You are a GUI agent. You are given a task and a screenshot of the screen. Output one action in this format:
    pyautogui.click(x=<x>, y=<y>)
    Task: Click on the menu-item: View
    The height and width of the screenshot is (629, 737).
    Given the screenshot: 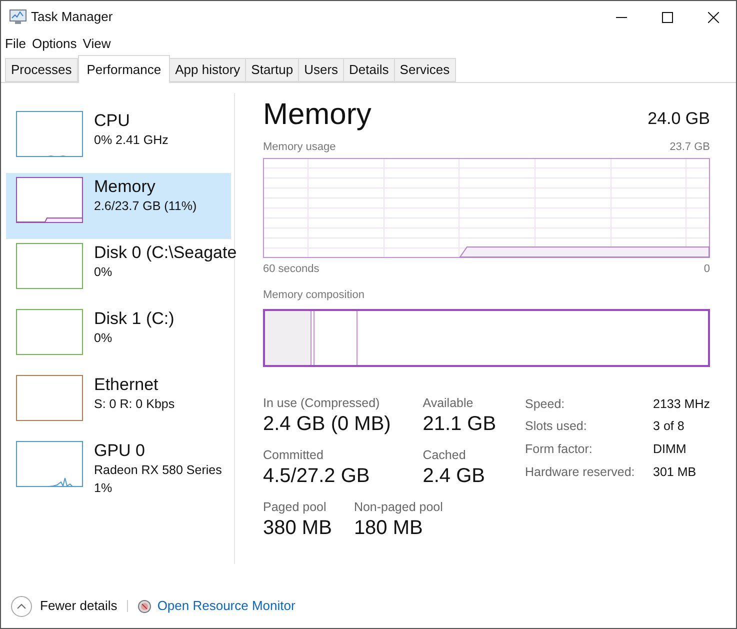 What is the action you would take?
    pyautogui.click(x=96, y=44)
    